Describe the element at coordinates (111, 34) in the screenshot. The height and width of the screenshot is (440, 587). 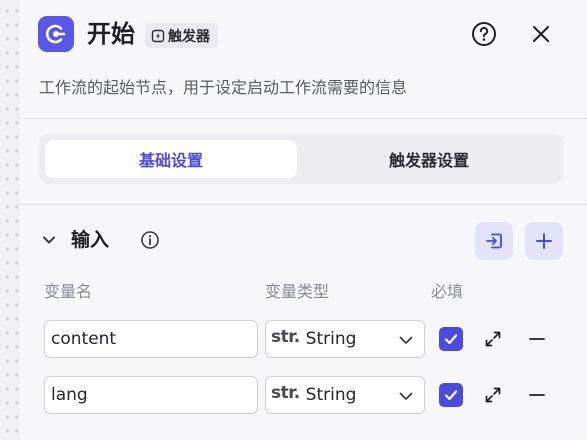
I see `node-title: 开始` at that location.